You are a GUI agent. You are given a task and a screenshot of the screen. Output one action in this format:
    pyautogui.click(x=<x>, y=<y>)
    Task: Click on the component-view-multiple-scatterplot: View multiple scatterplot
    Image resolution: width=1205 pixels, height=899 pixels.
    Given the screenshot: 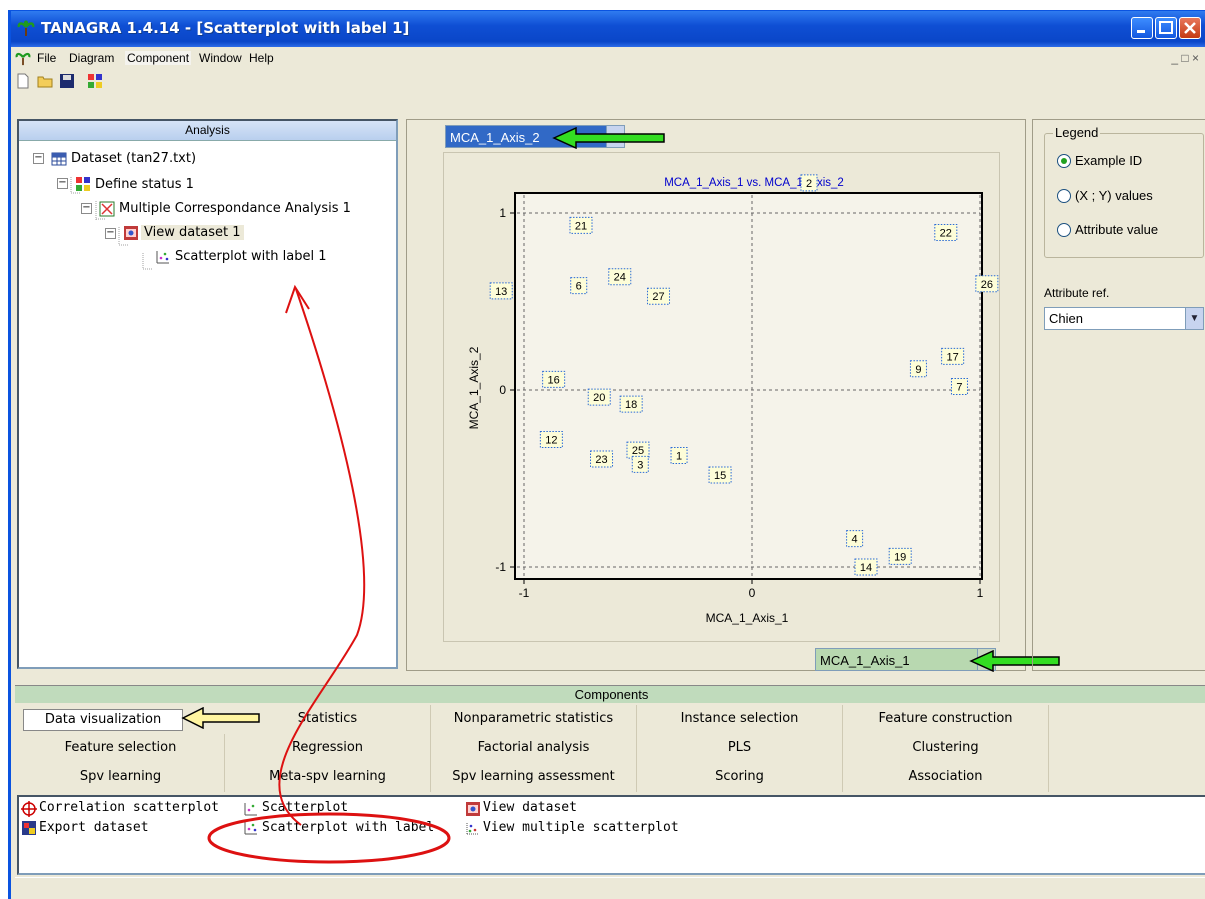 What is the action you would take?
    pyautogui.click(x=581, y=827)
    